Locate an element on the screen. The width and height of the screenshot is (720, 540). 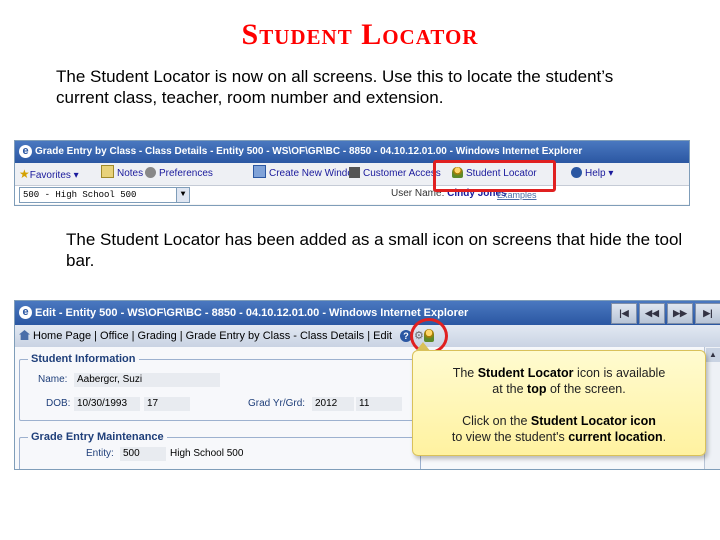
grade-value: 11 is located at coordinates (379, 404).